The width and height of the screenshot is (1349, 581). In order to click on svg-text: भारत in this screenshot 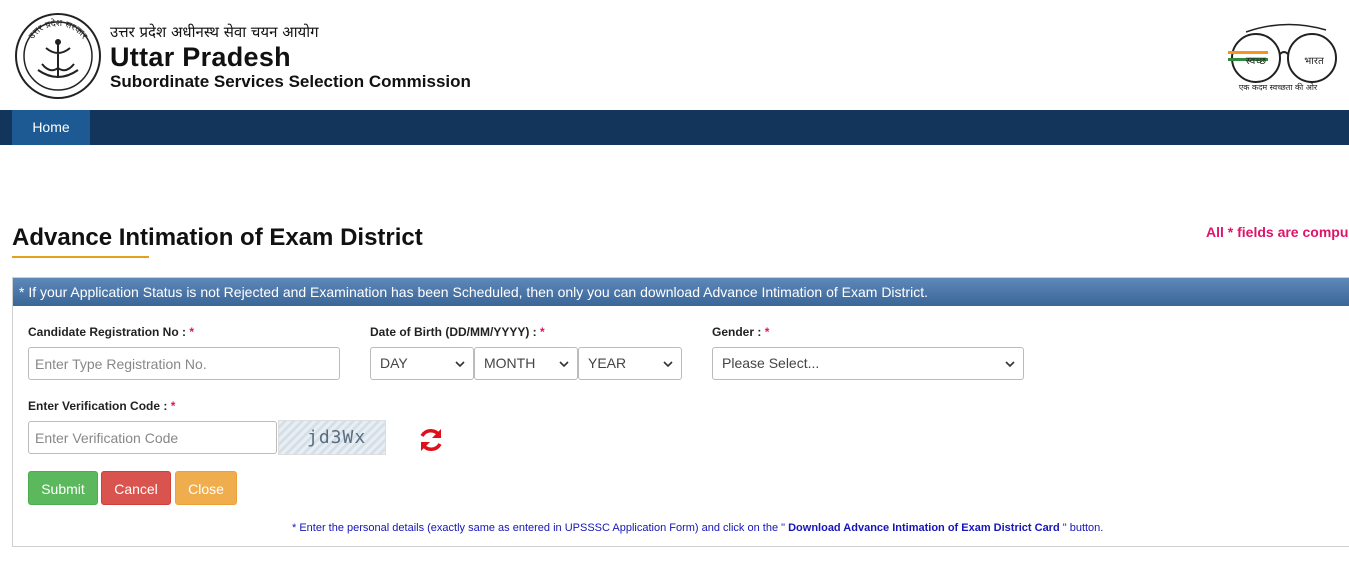, I will do `click(1314, 61)`.